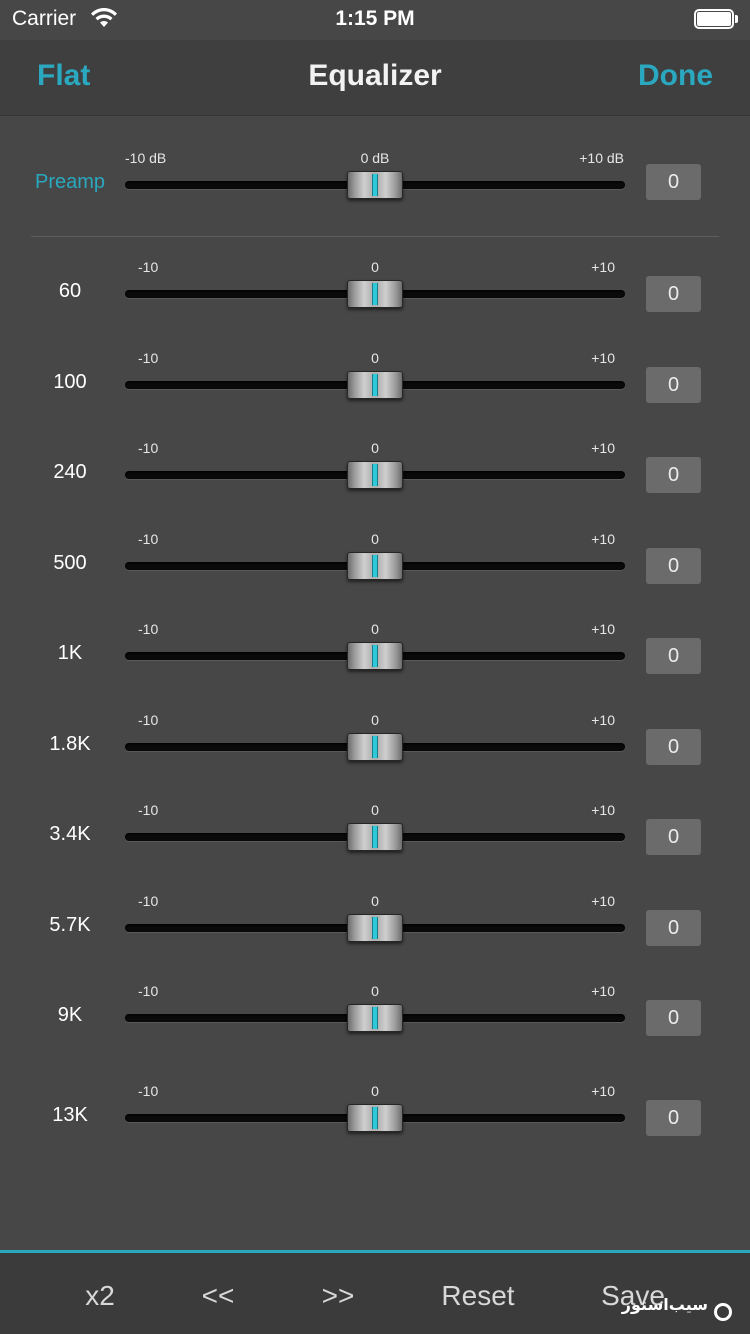  I want to click on band-row: 100 -10 0 +10 0, so click(375, 385).